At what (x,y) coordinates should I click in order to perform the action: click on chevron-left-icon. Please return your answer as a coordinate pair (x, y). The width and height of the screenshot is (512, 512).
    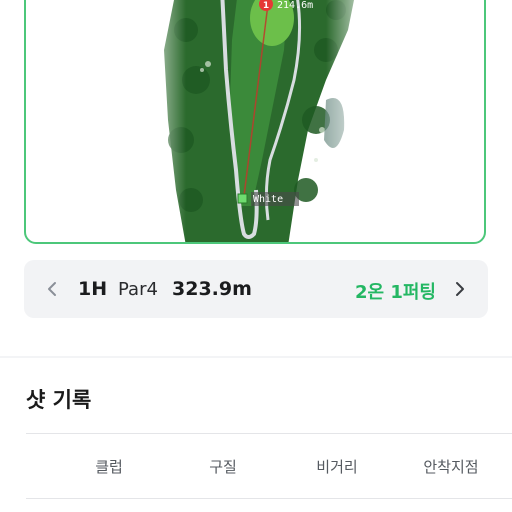
    Looking at the image, I should click on (52, 289).